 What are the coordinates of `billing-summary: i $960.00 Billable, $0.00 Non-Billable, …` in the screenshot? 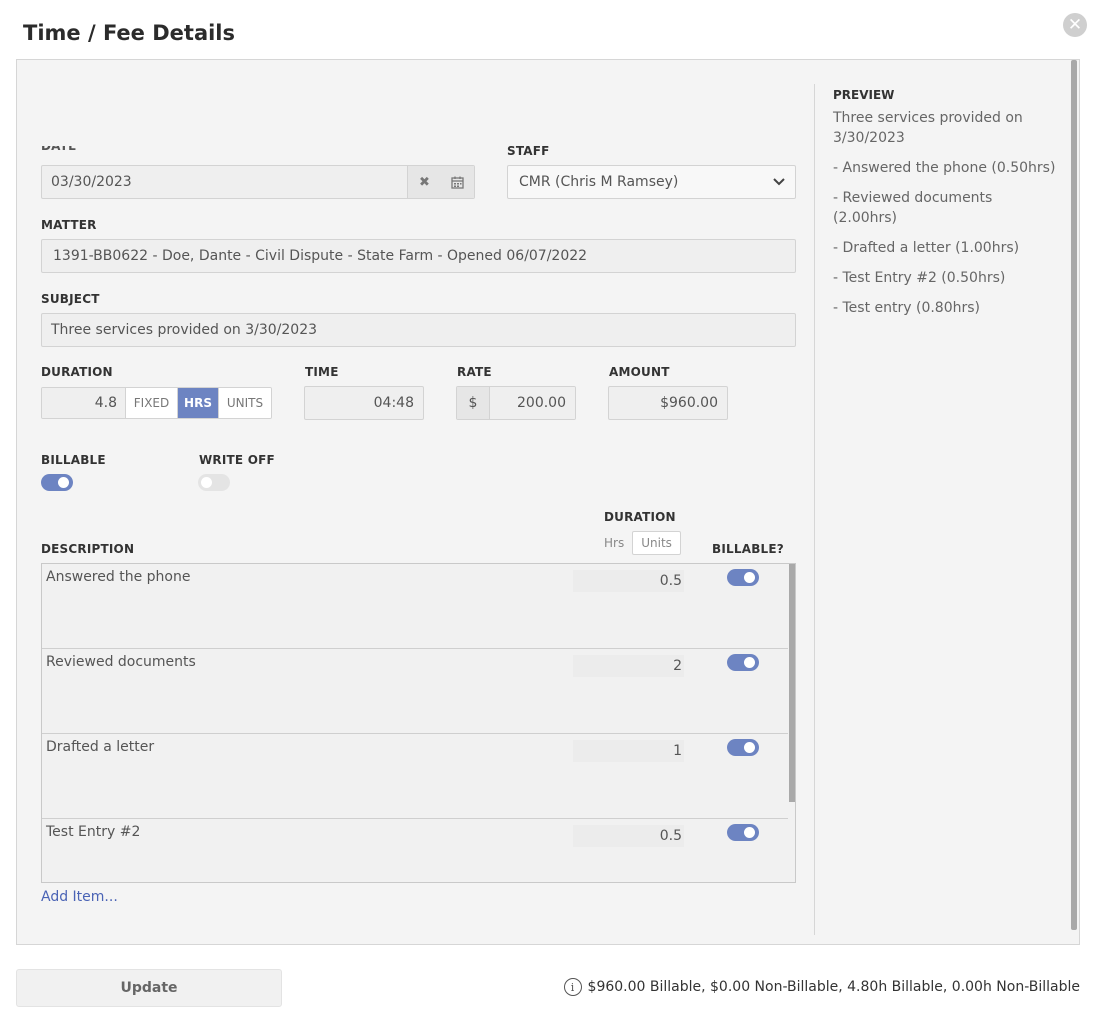 It's located at (821, 987).